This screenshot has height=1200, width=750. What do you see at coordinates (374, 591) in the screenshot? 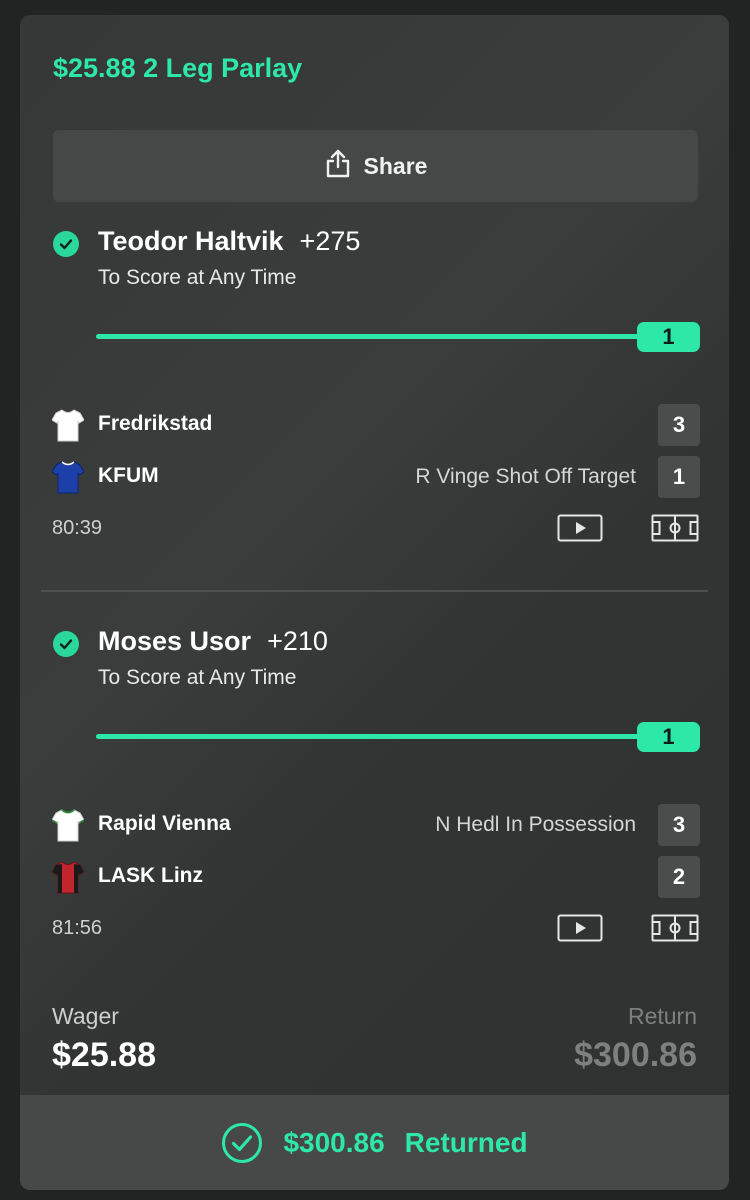
I see `leg-divider` at bounding box center [374, 591].